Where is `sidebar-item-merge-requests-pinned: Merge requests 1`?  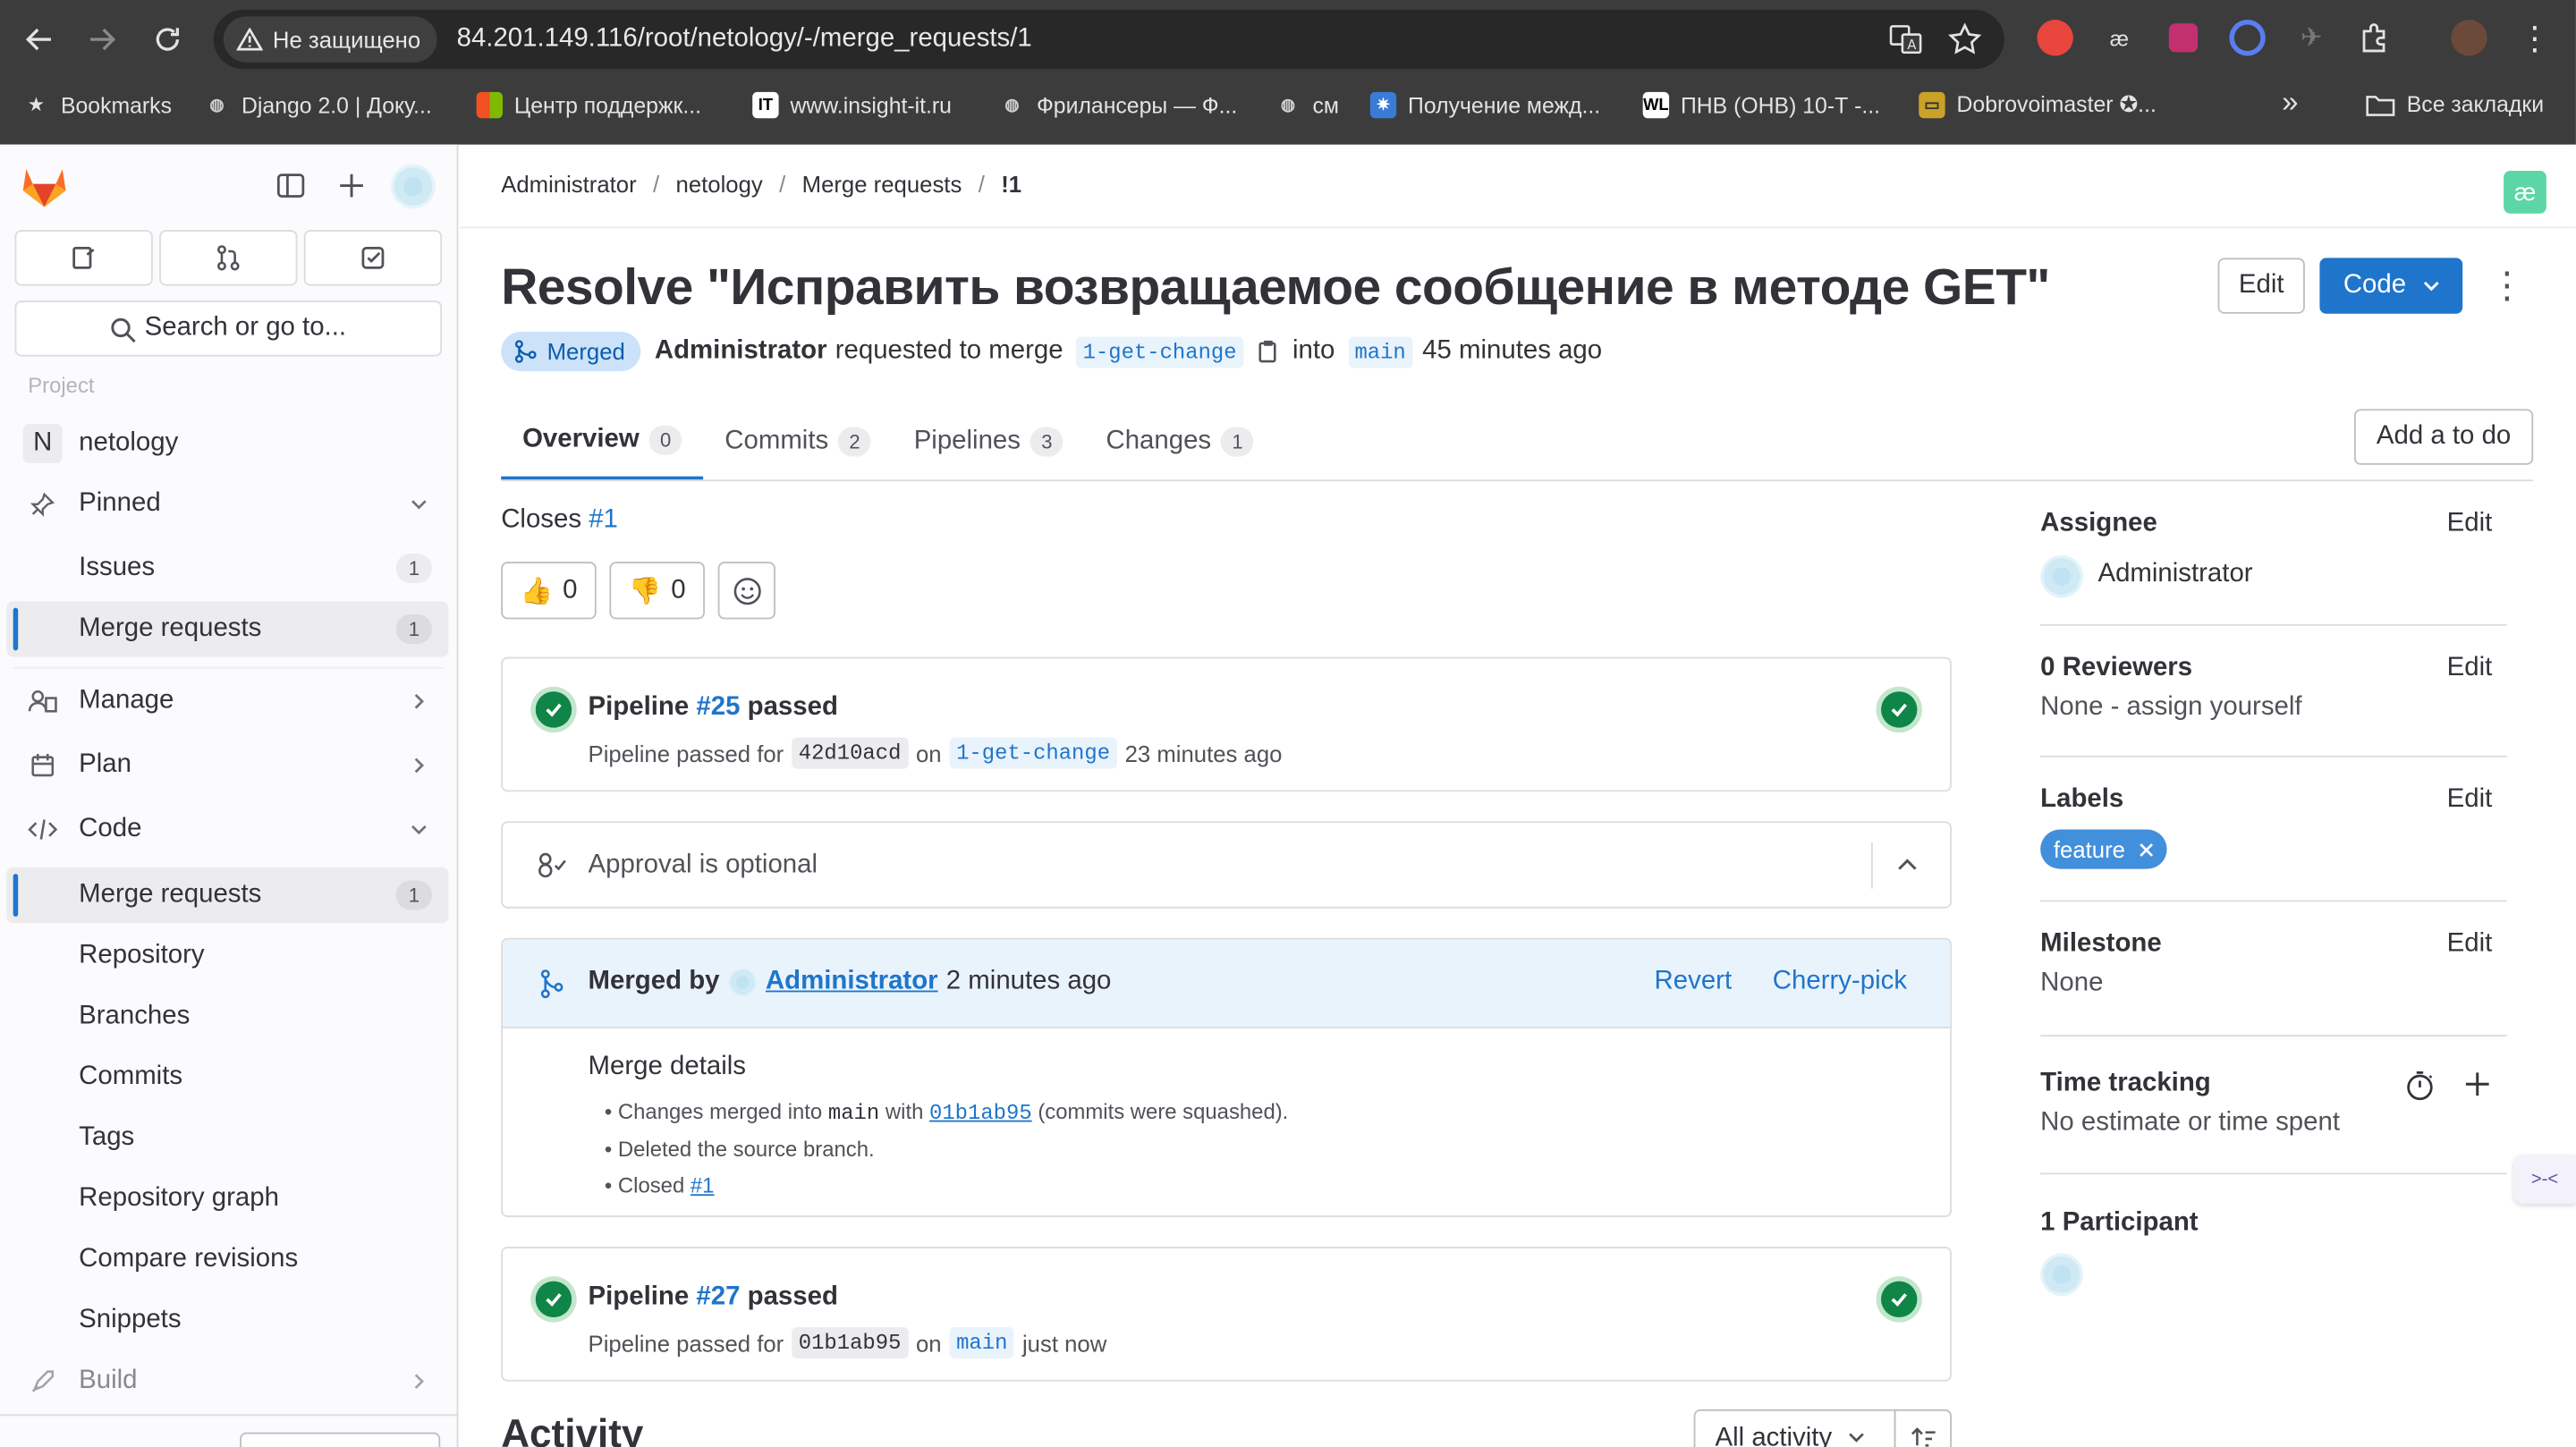 sidebar-item-merge-requests-pinned: Merge requests 1 is located at coordinates (227, 629).